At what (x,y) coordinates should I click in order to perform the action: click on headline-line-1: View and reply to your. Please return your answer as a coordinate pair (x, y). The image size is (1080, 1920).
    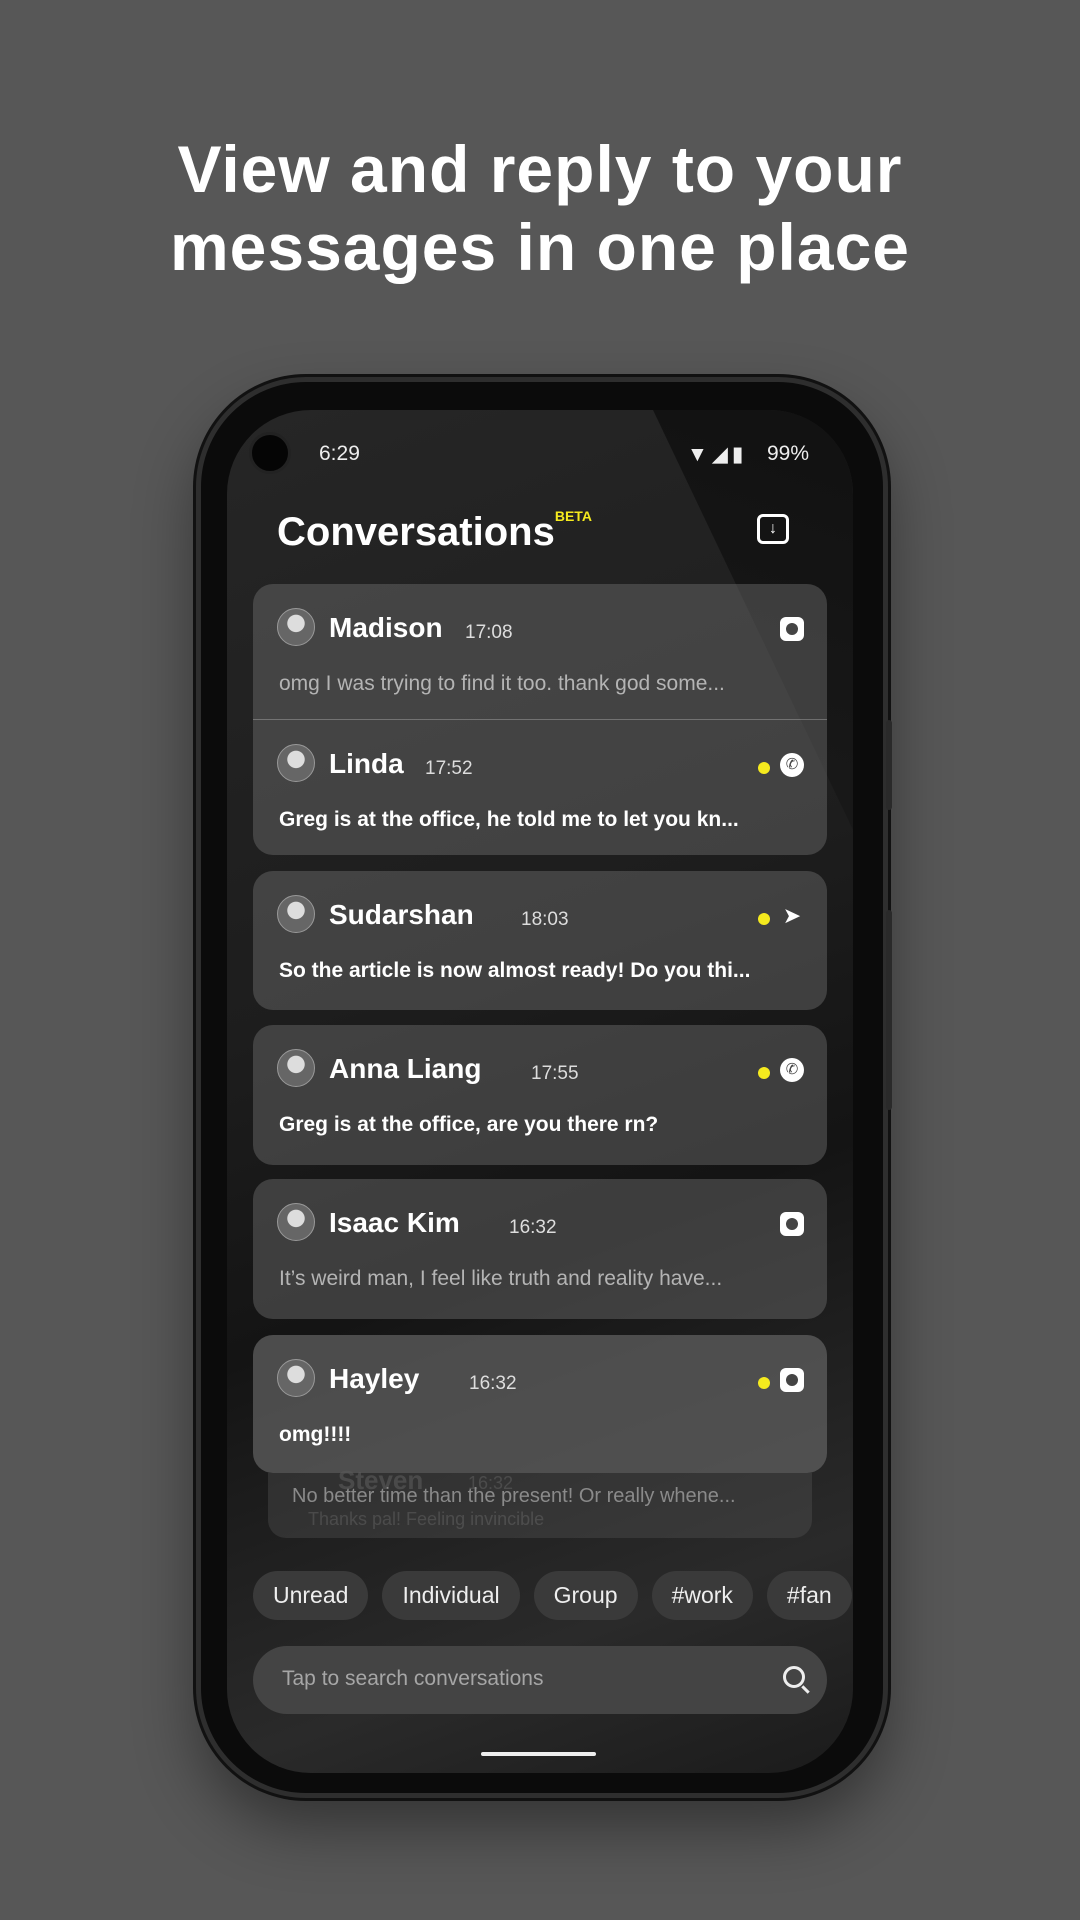
    Looking at the image, I should click on (540, 169).